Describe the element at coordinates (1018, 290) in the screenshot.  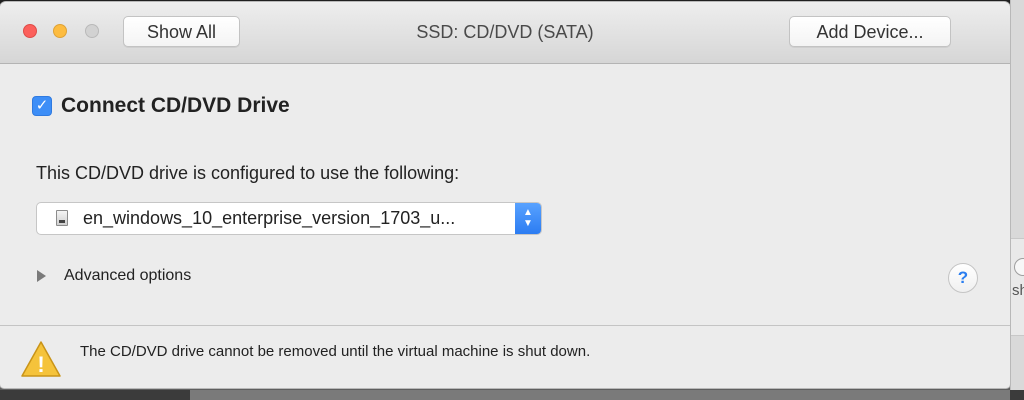
I see `background-partial-text: sh` at that location.